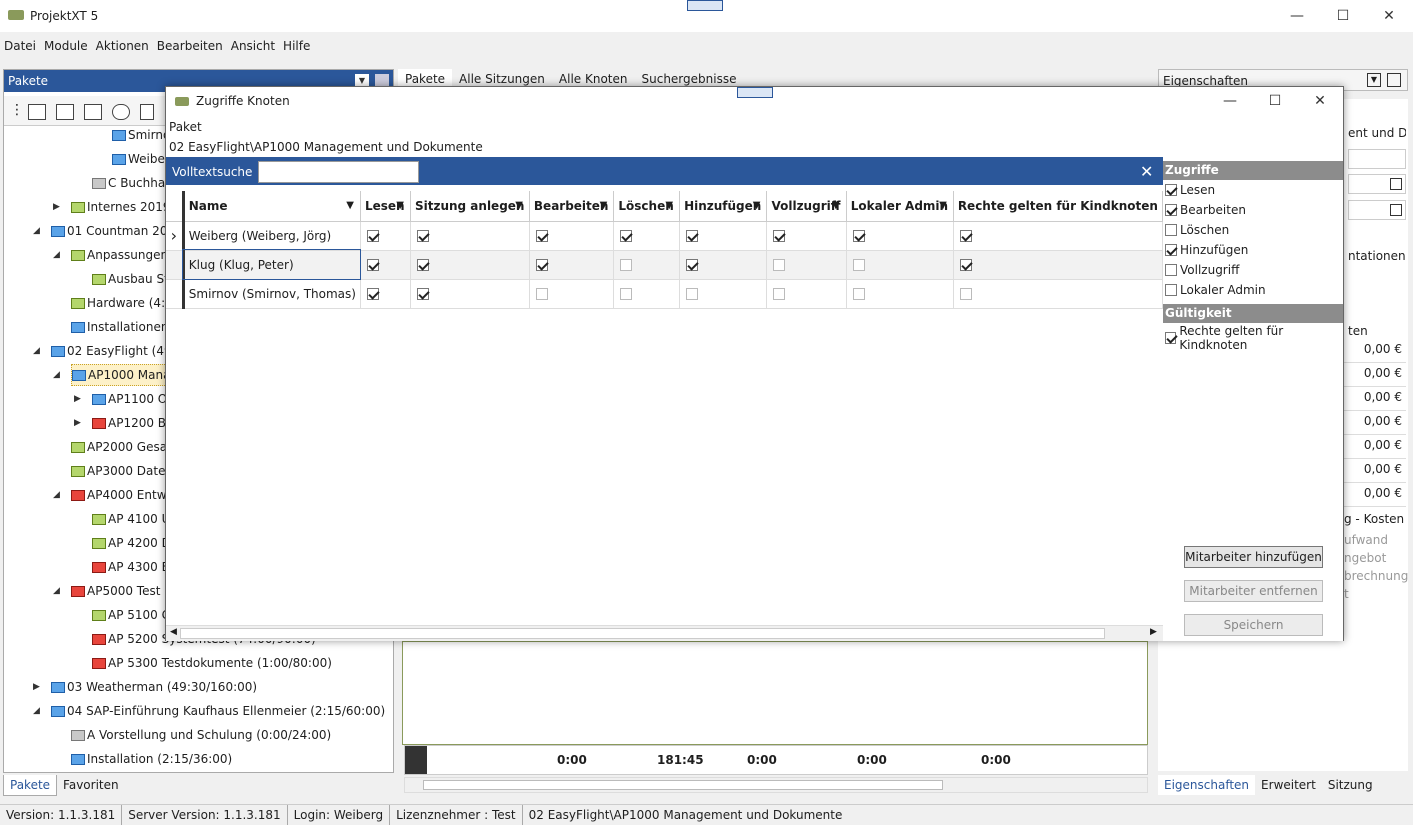  Describe the element at coordinates (642, 633) in the screenshot. I see `scroll-thumb` at that location.